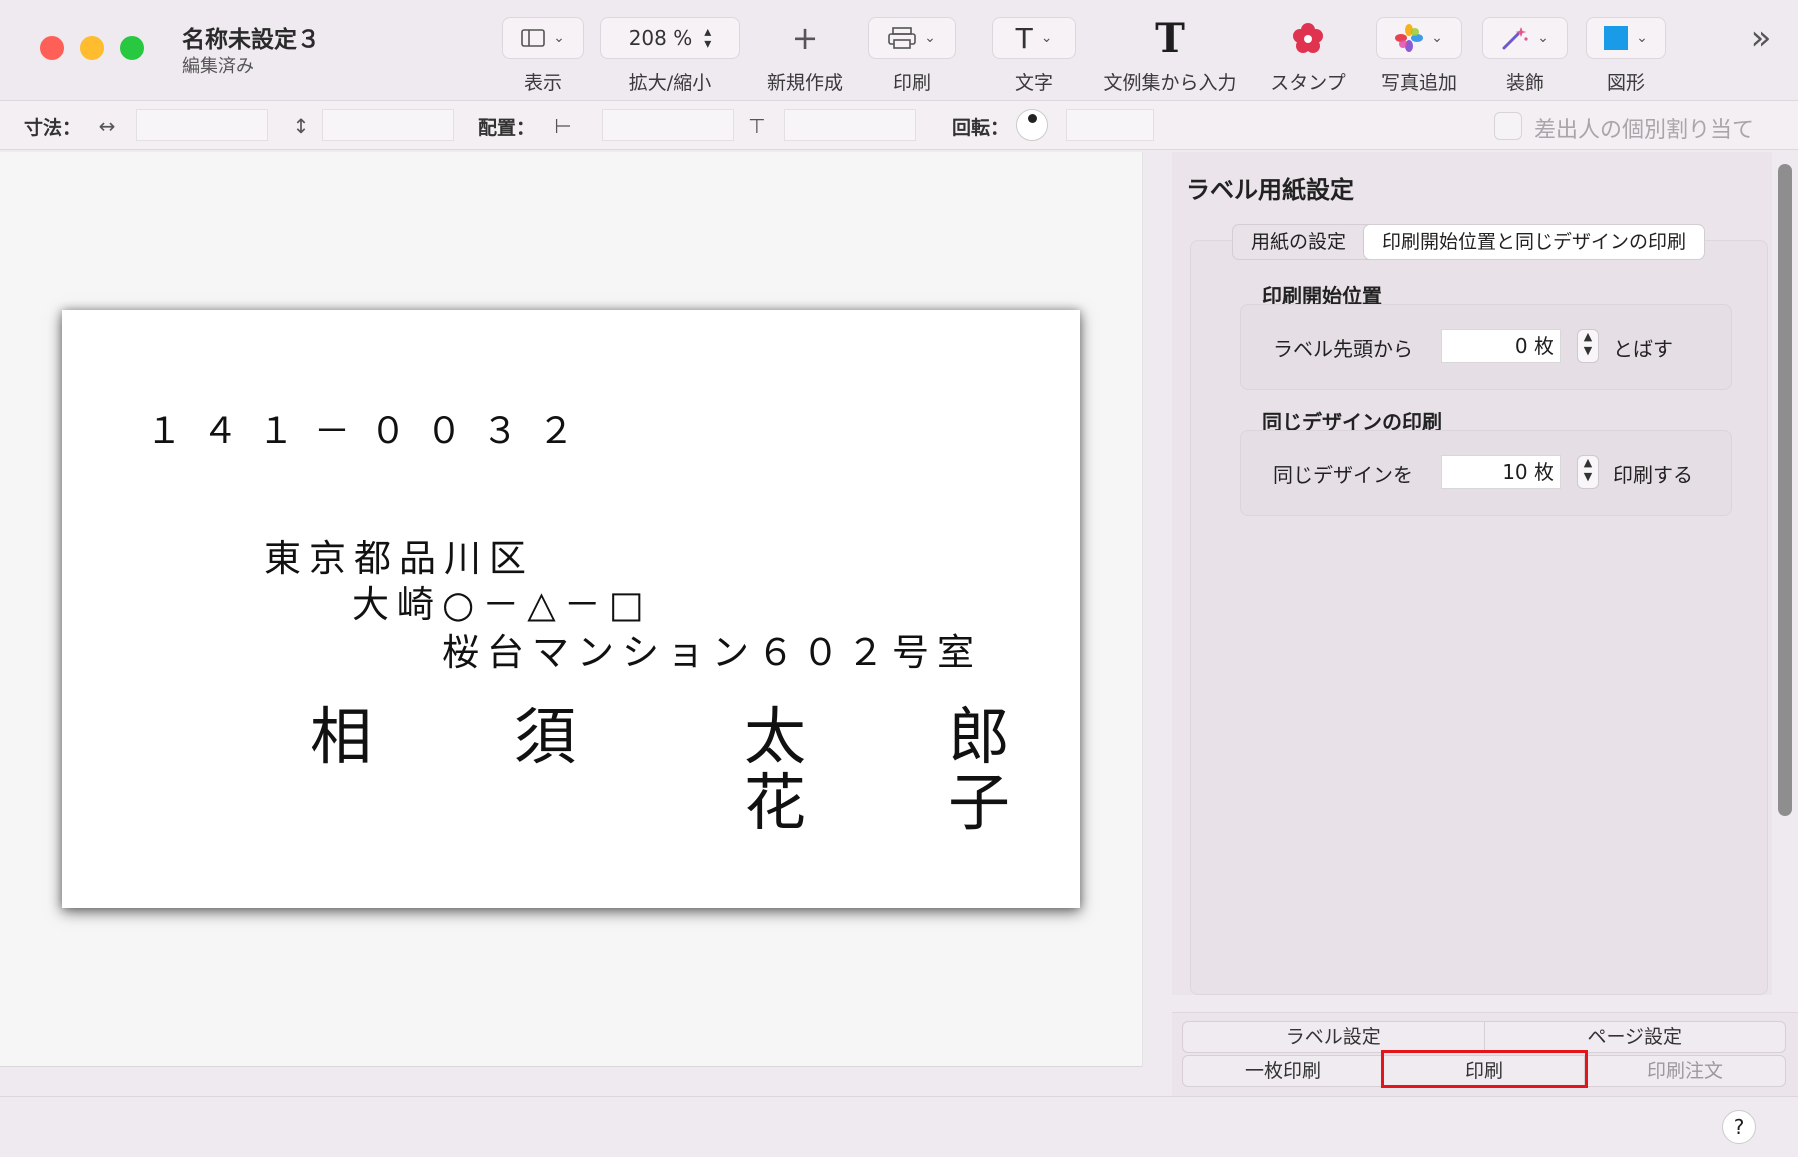 The width and height of the screenshot is (1798, 1157). What do you see at coordinates (53, 128) in the screenshot?
I see `size-label: 寸法：` at bounding box center [53, 128].